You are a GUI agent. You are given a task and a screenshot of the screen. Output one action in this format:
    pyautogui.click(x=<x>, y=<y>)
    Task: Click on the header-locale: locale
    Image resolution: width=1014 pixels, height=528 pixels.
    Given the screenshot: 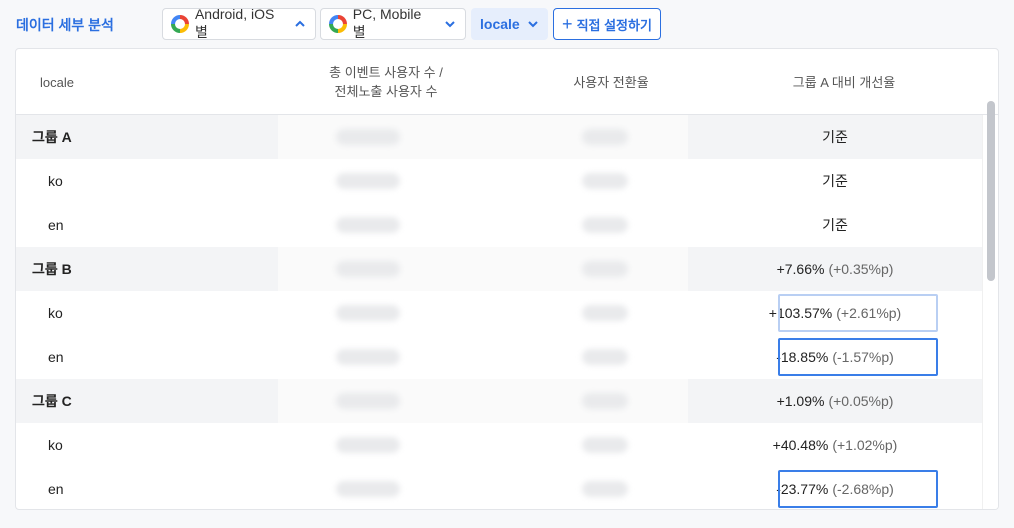 What is the action you would take?
    pyautogui.click(x=57, y=82)
    